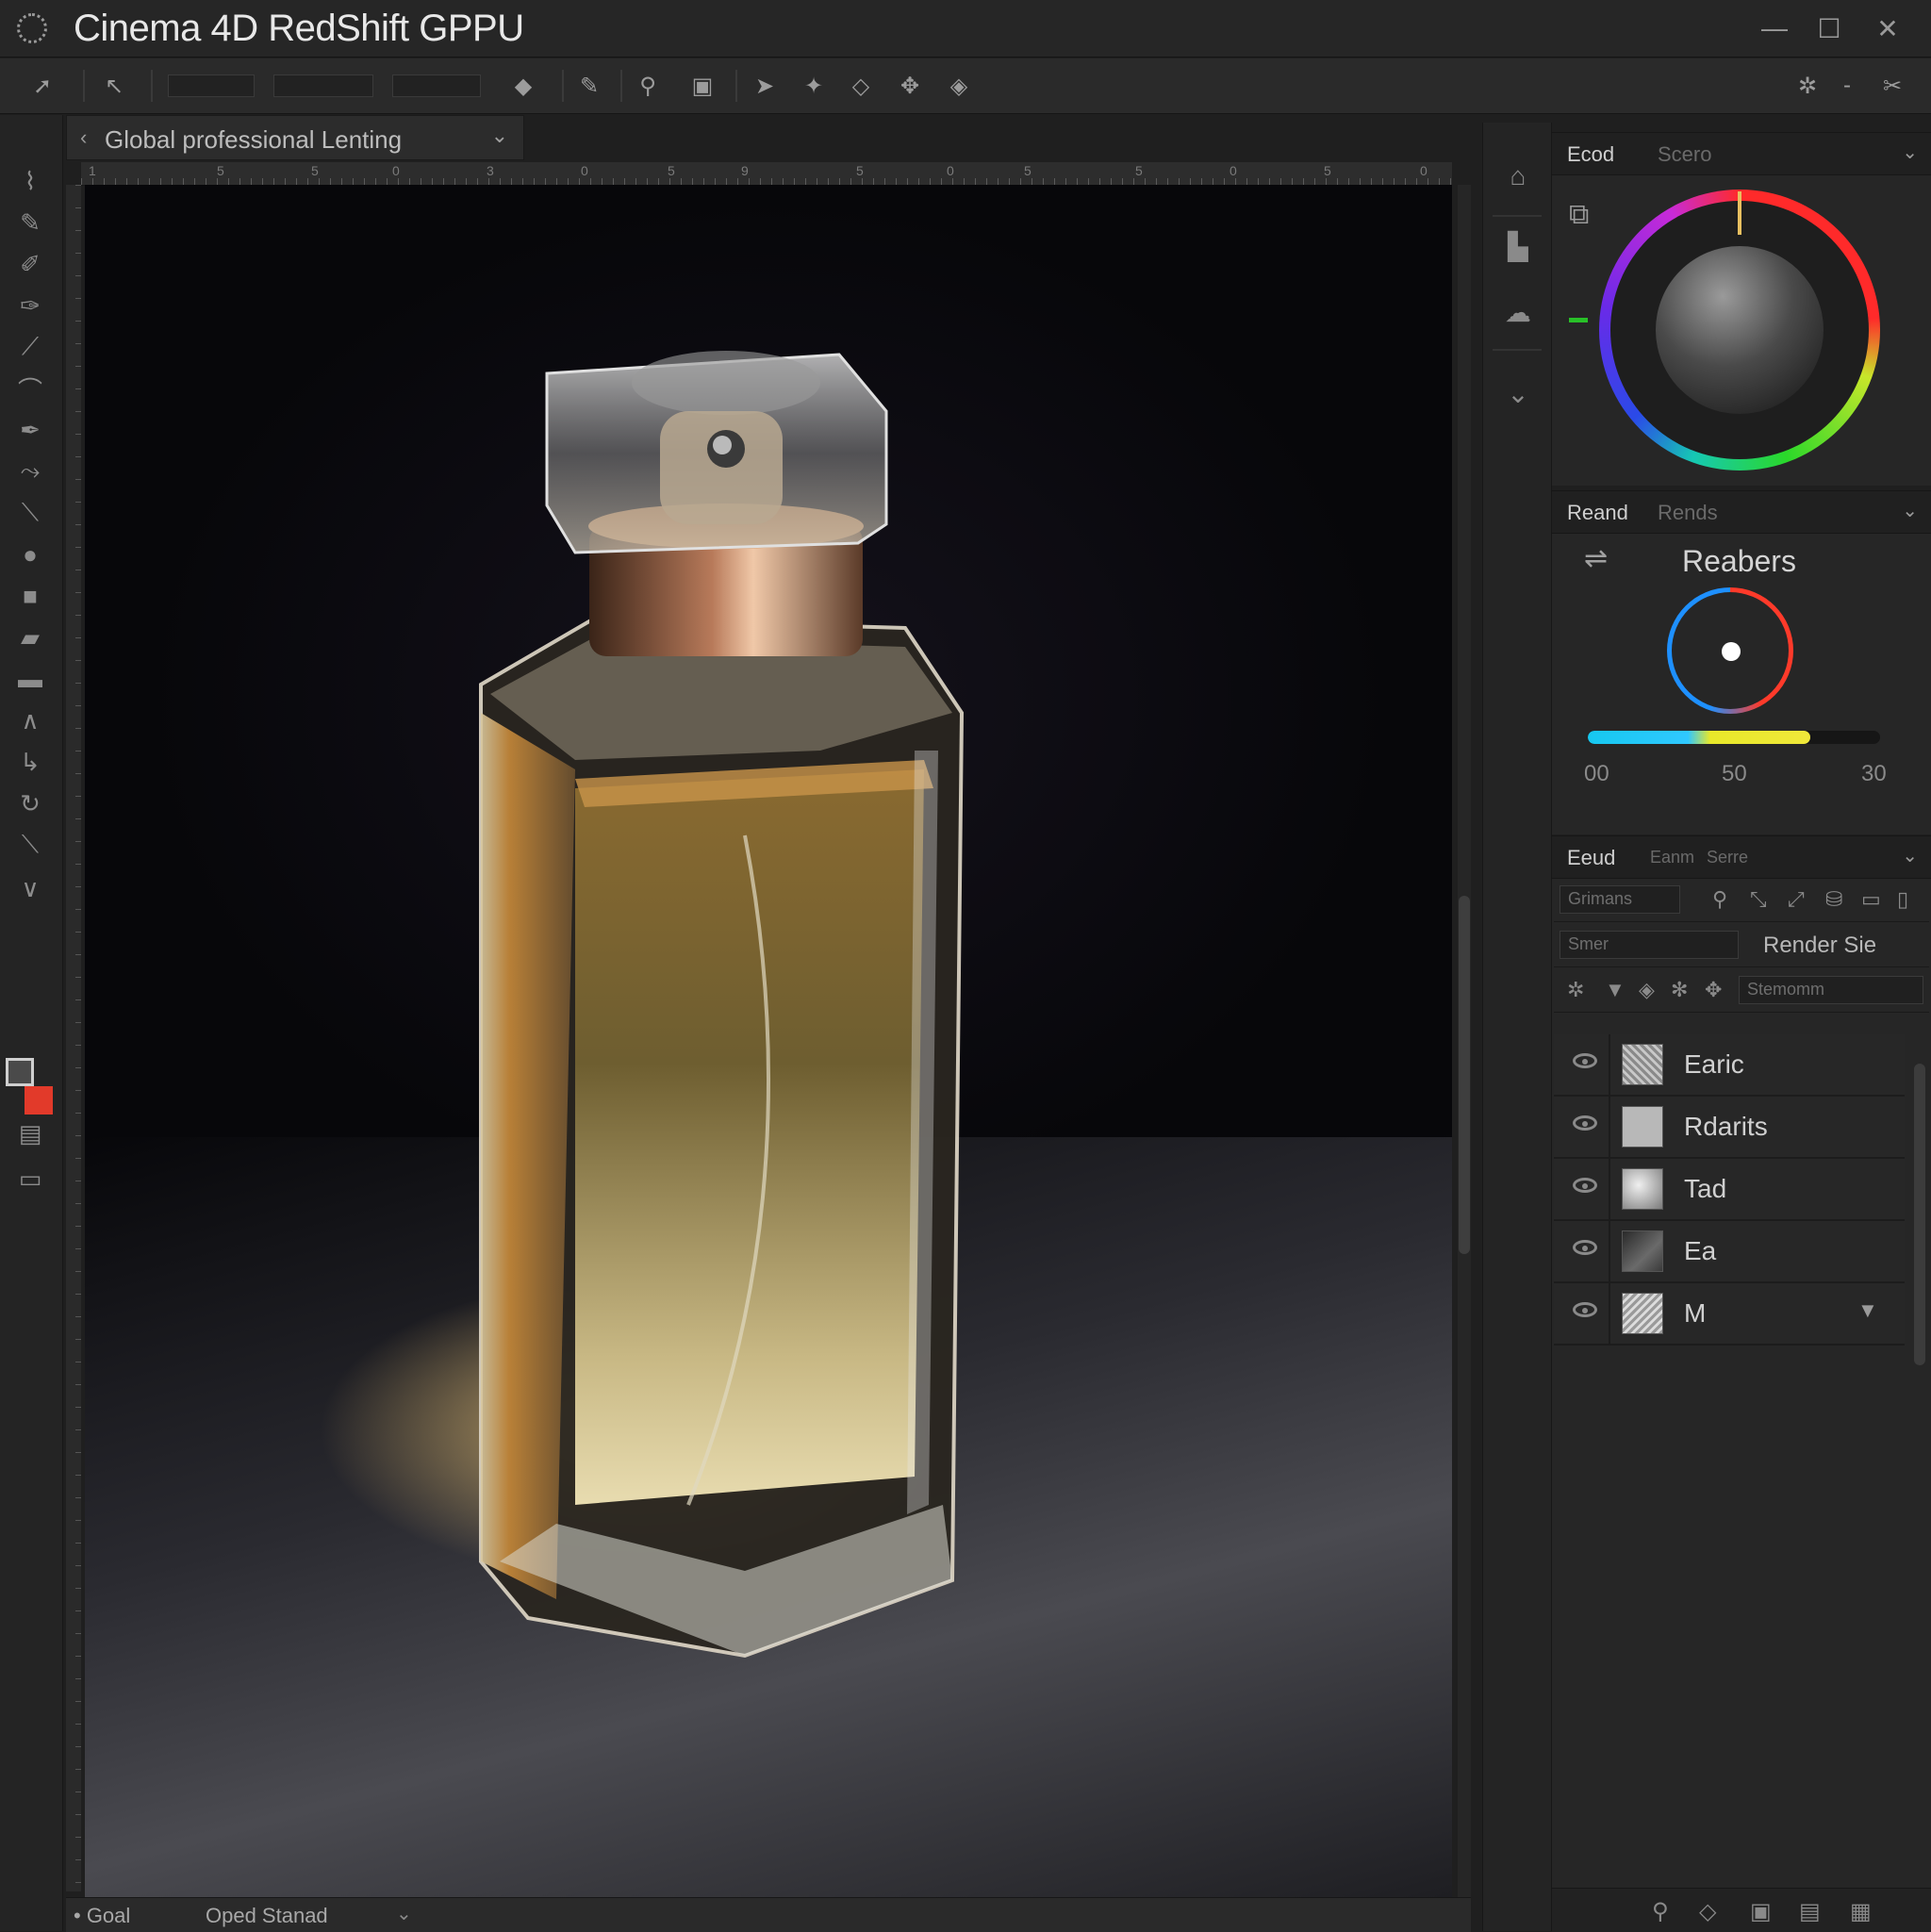  I want to click on rectangle-tool-icon: ■, so click(30, 596).